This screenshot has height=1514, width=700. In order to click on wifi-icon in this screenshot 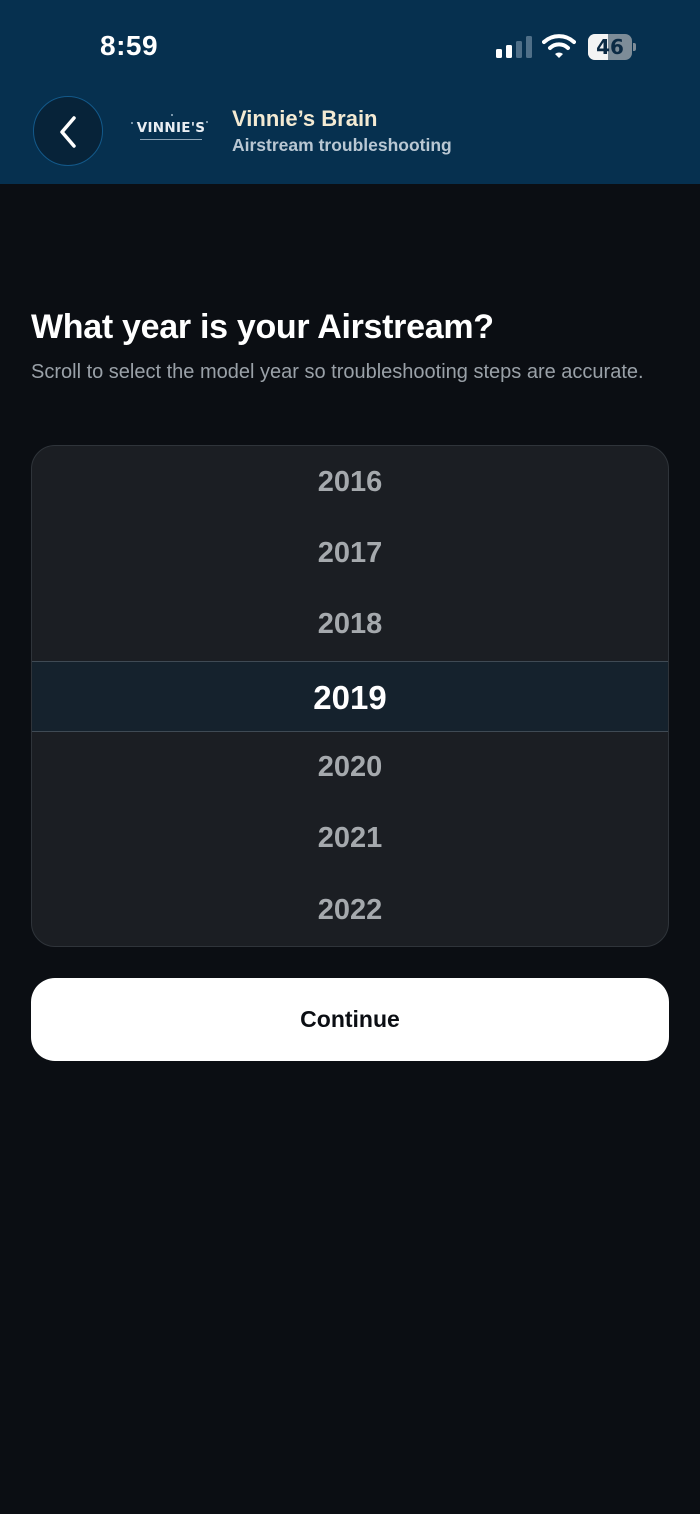, I will do `click(559, 46)`.